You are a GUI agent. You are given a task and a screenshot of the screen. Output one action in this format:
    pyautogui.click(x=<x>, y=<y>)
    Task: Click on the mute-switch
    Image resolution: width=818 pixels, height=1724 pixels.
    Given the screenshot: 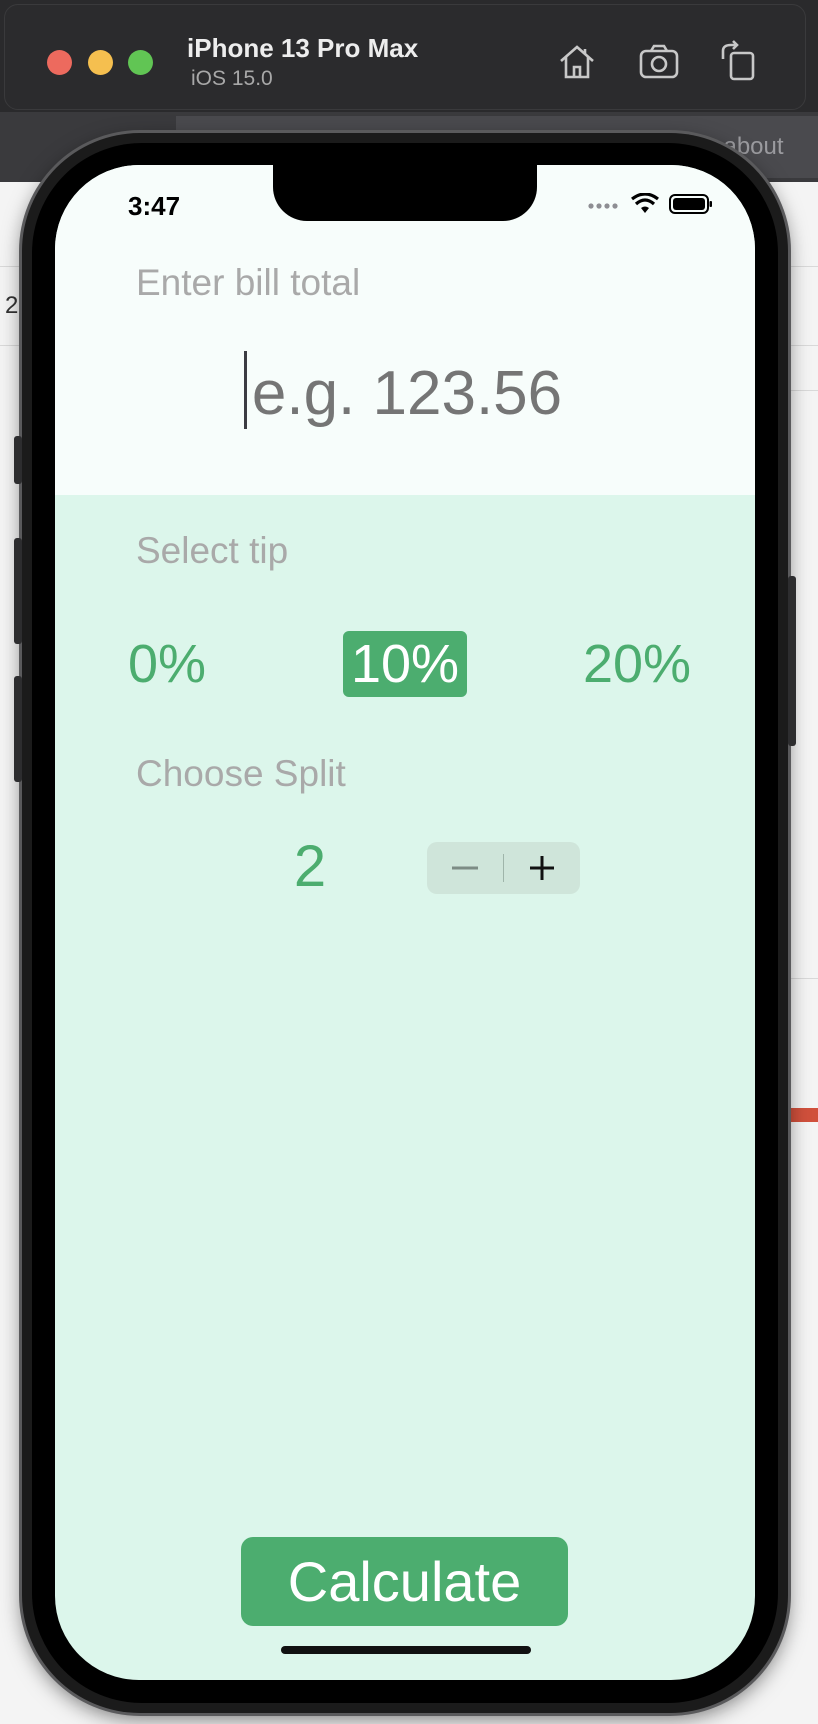 What is the action you would take?
    pyautogui.click(x=18, y=460)
    